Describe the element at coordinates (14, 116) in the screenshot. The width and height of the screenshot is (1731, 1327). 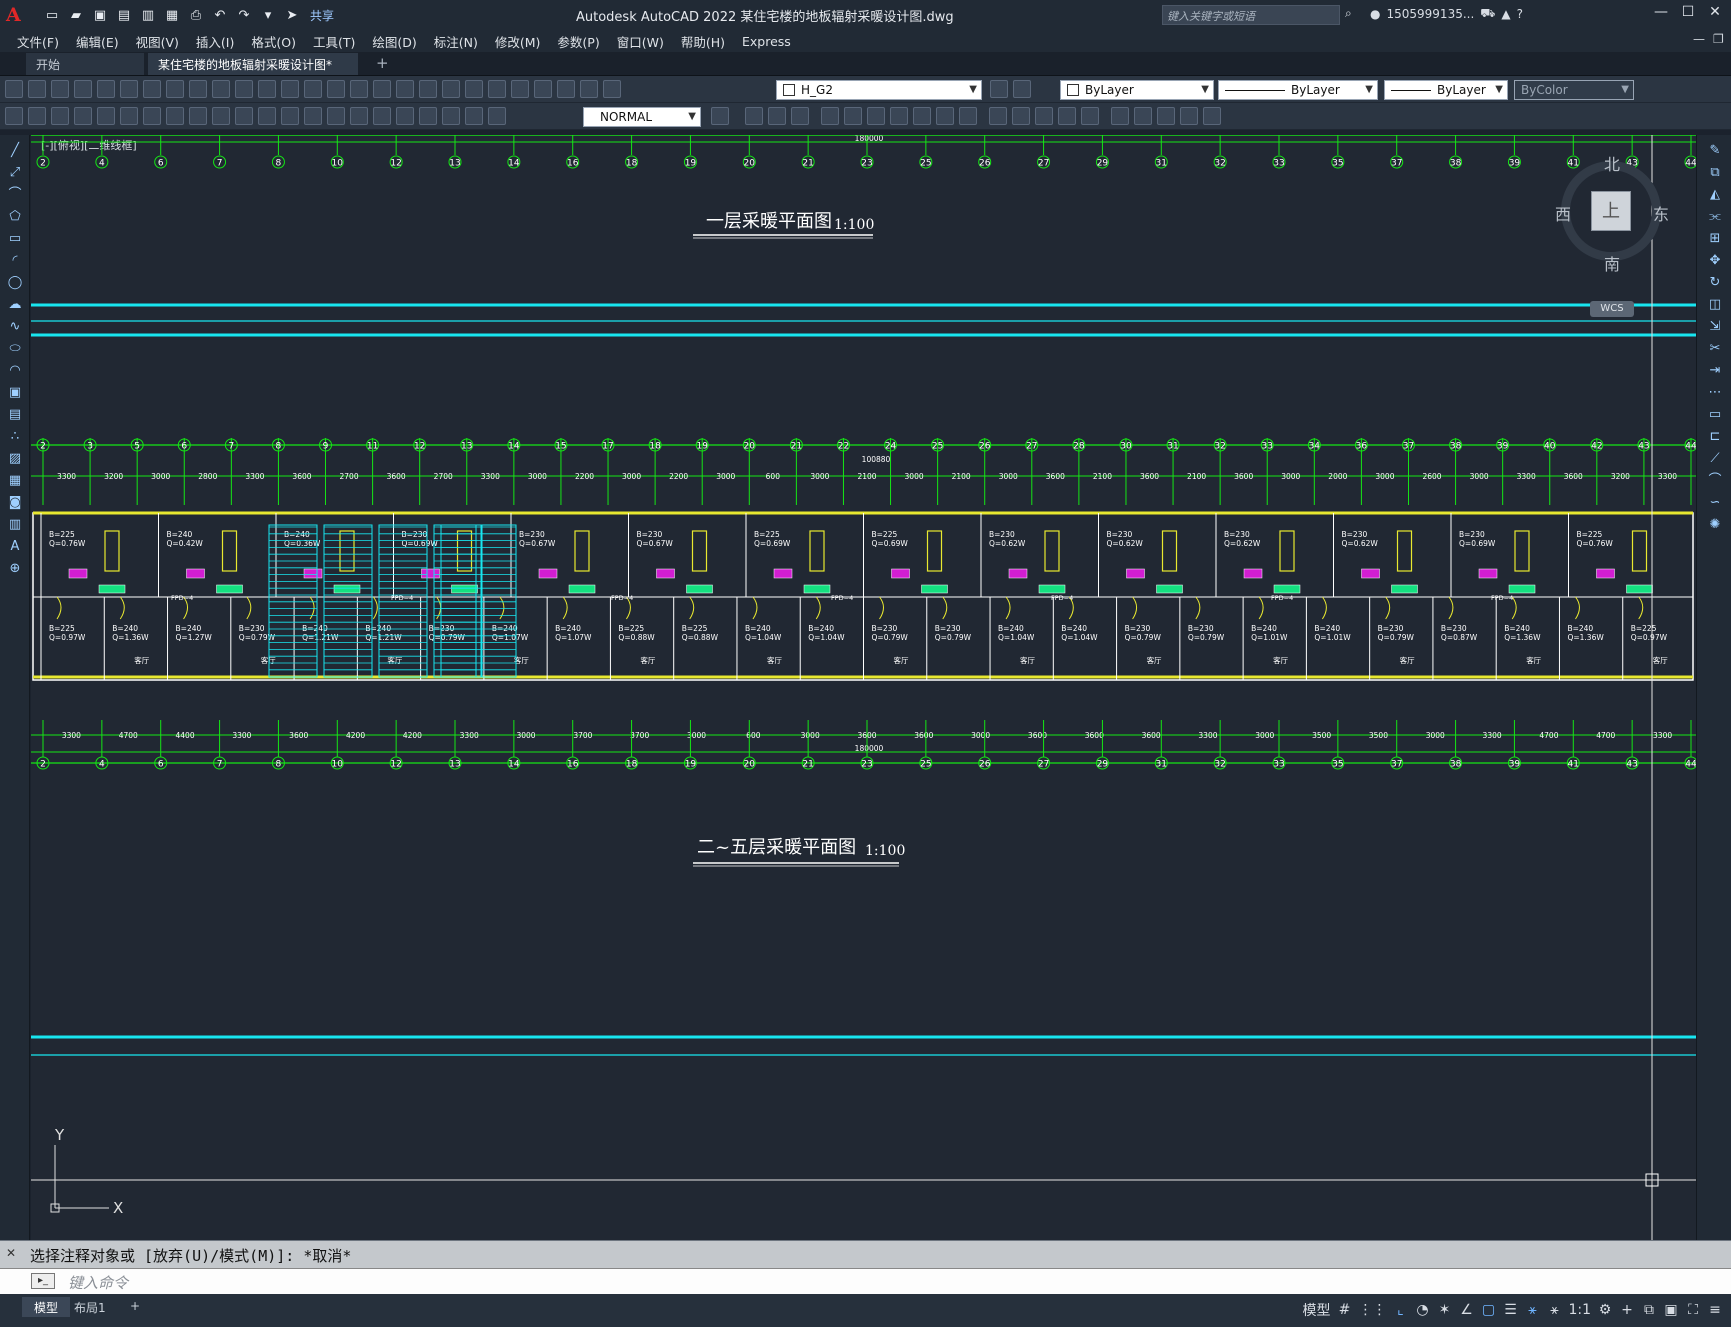
I see `tool-qselect-icon` at that location.